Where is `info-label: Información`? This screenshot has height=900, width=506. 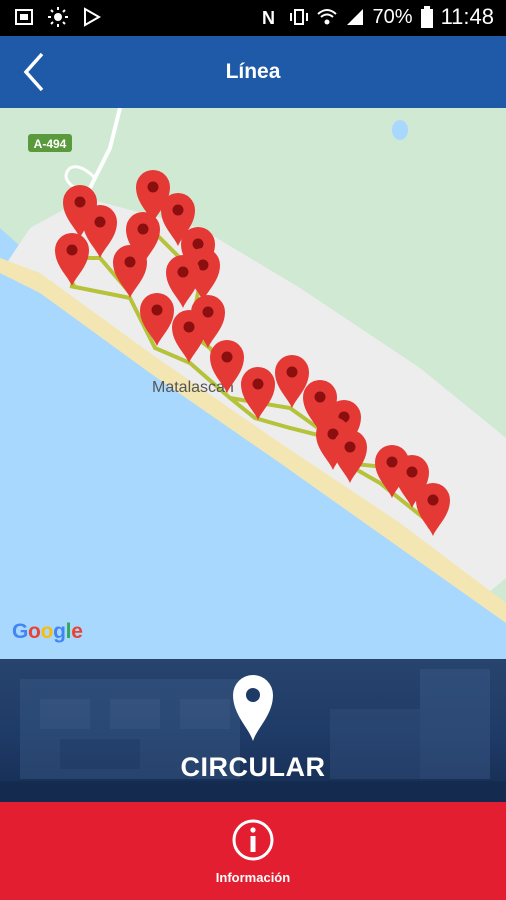 info-label: Información is located at coordinates (253, 877).